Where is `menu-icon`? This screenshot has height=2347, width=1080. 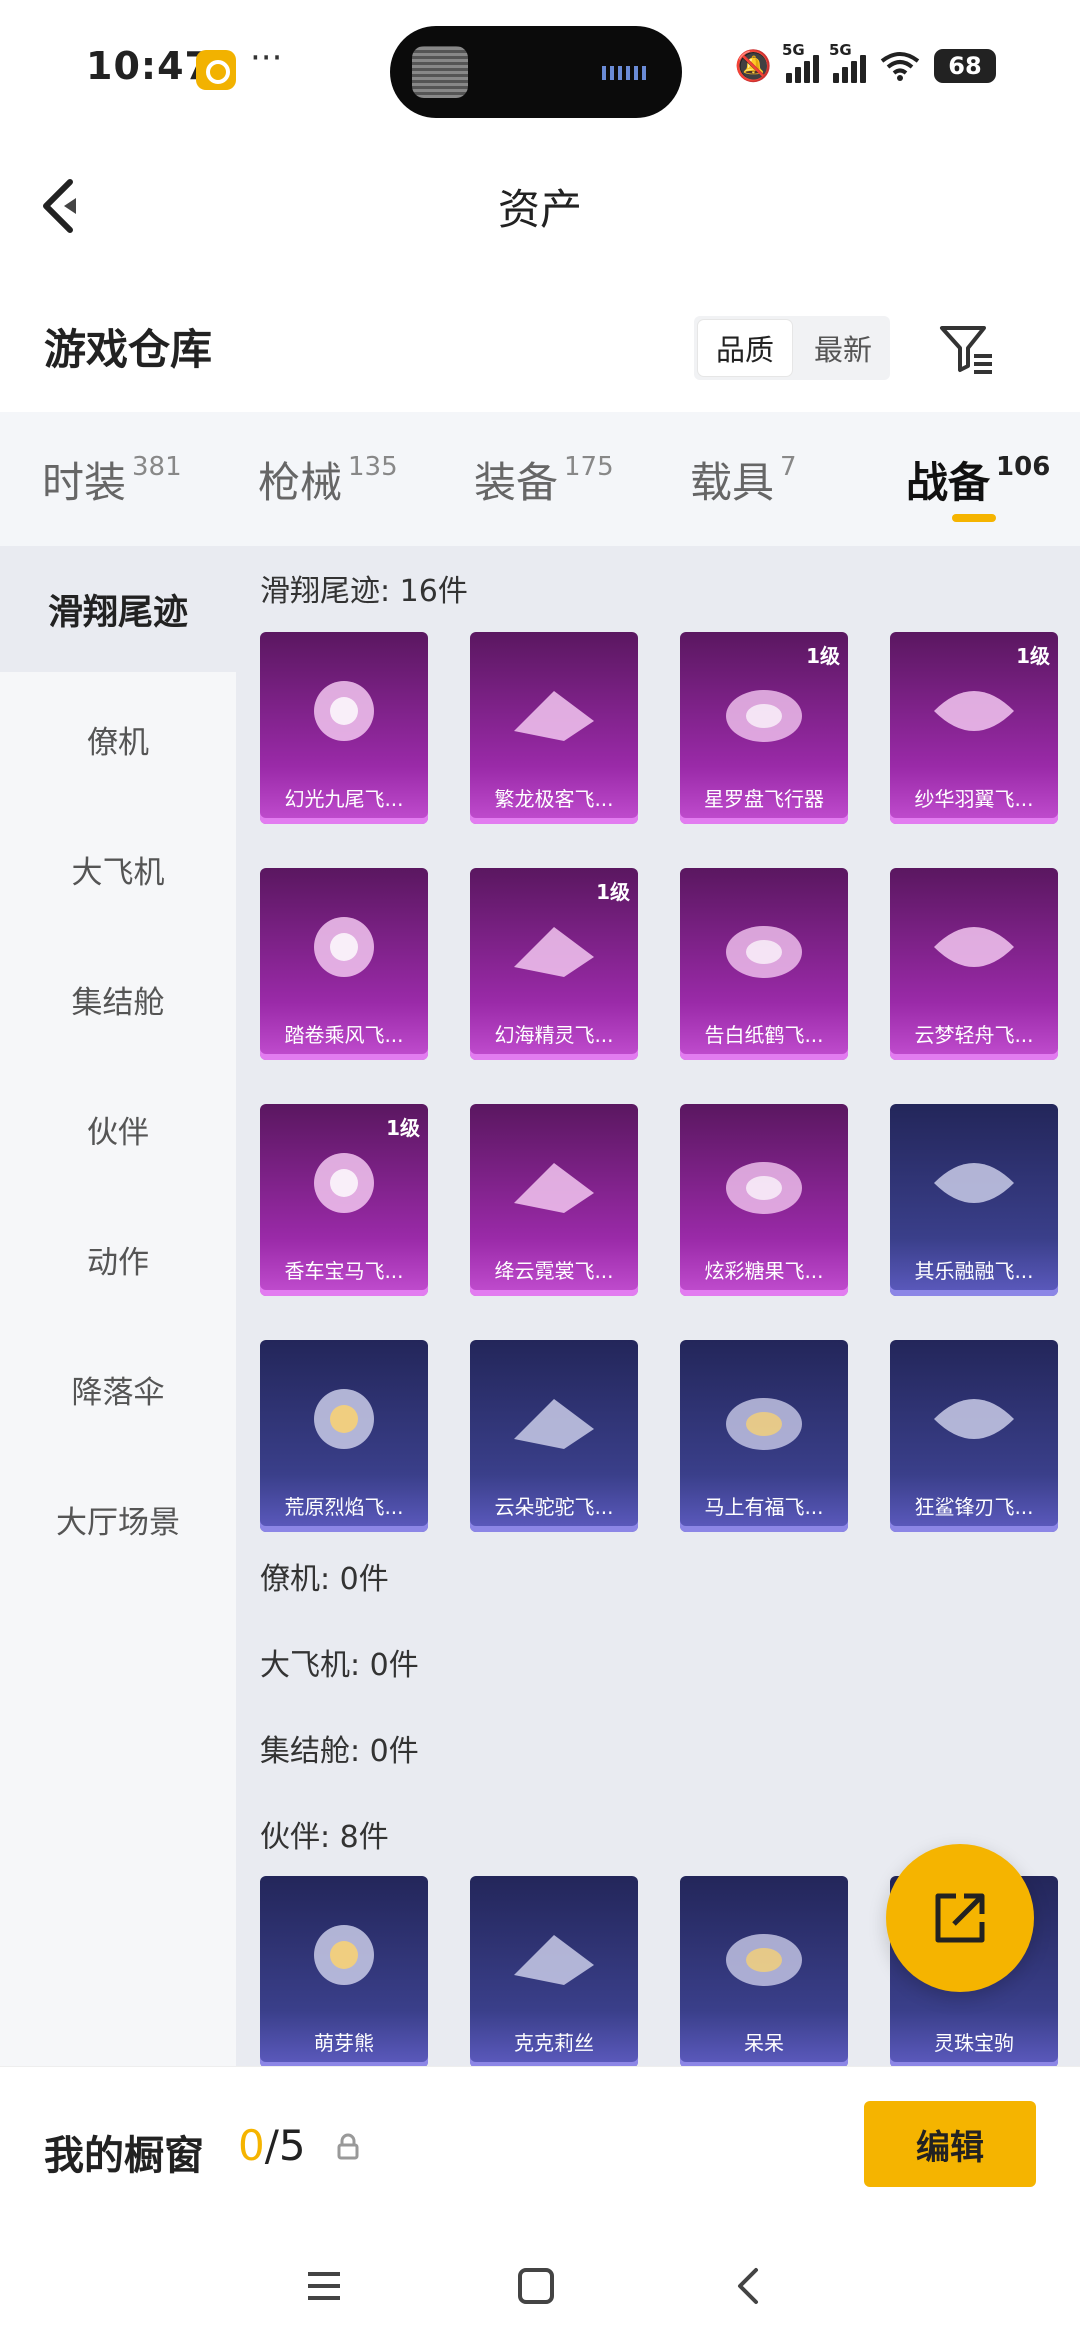 menu-icon is located at coordinates (324, 2286).